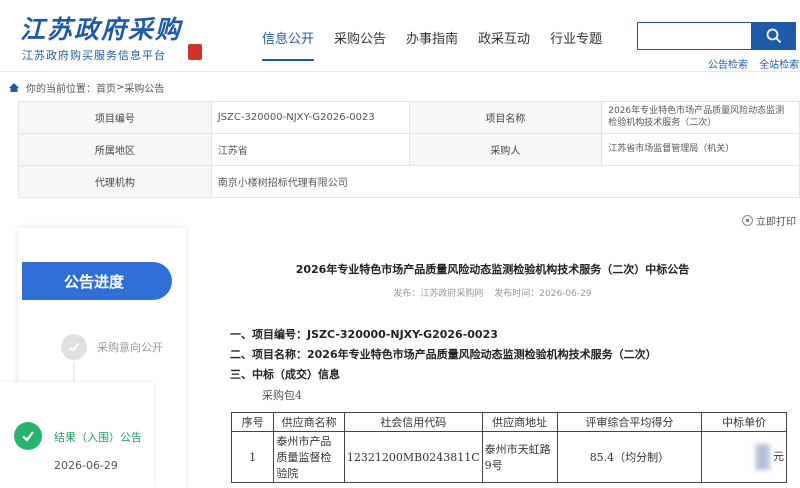  I want to click on article-publisher: 发布：江苏政府采购网, so click(438, 294).